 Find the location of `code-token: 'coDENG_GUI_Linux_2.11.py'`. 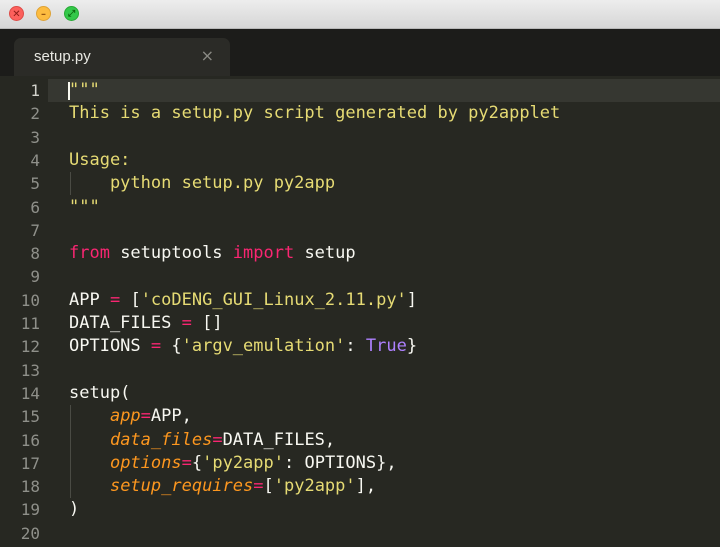

code-token: 'coDENG_GUI_Linux_2.11.py' is located at coordinates (273, 299).